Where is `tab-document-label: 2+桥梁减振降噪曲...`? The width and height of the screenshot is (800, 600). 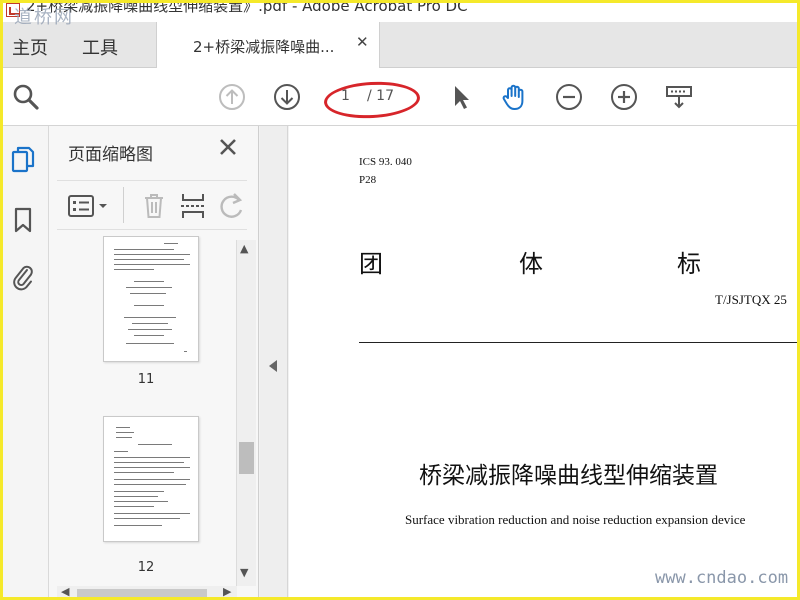
tab-document-label: 2+桥梁减振降噪曲... is located at coordinates (264, 47).